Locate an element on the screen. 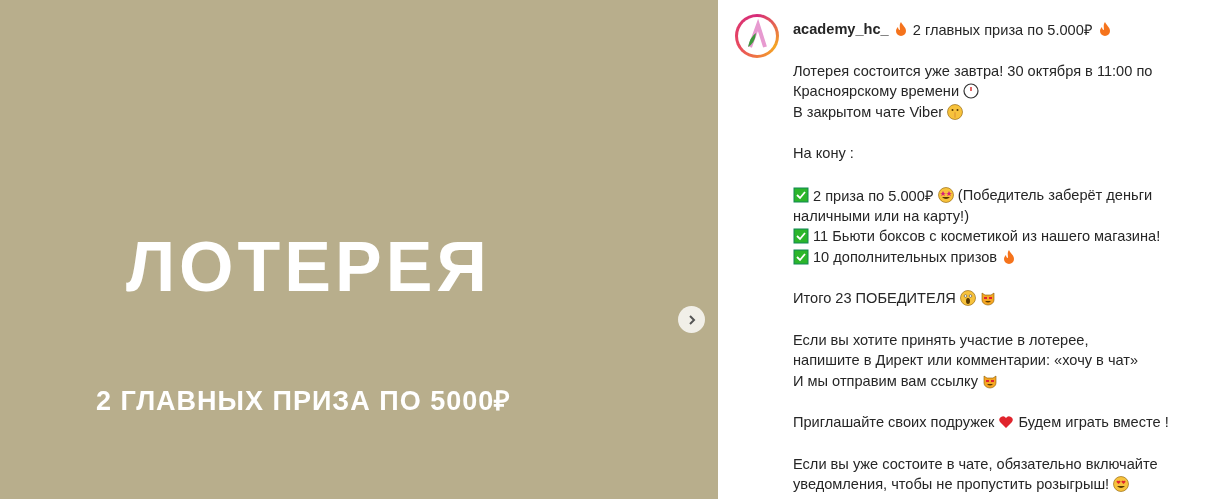 The width and height of the screenshot is (1218, 499). caption-text: напишите в Директ или комментарии: «хочу в чат» is located at coordinates (966, 360).